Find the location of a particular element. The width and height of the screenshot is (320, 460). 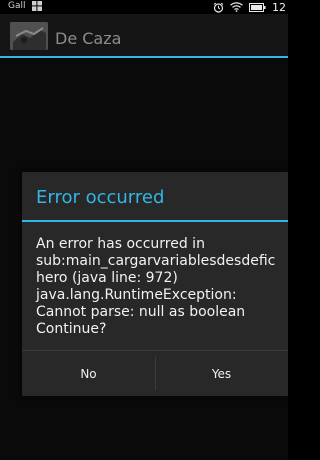

carrier-label: Gall is located at coordinates (17, 6).